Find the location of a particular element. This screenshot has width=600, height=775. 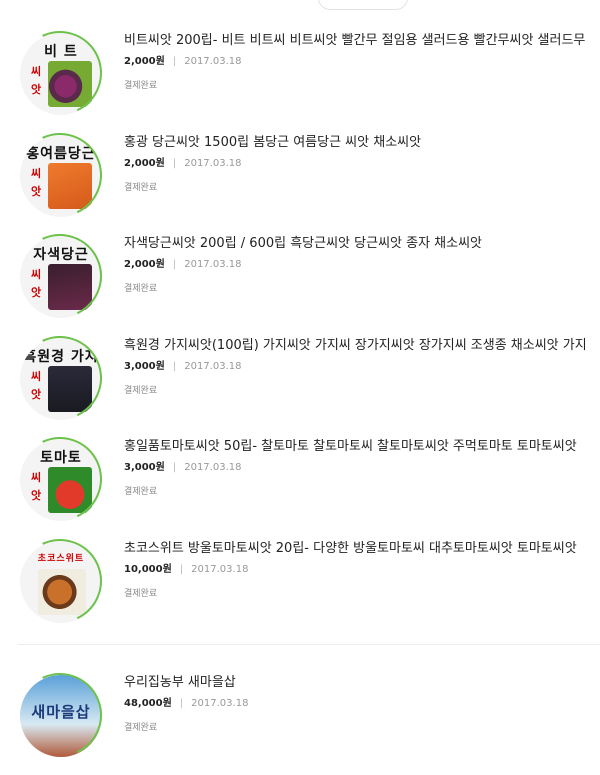

product-title: 우리집농부 새마을삽 is located at coordinates (357, 683).